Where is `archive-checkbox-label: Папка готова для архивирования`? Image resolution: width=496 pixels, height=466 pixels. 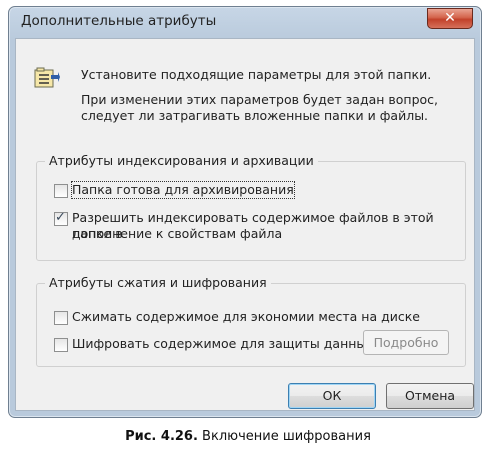 archive-checkbox-label: Папка готова для архивирования is located at coordinates (183, 190).